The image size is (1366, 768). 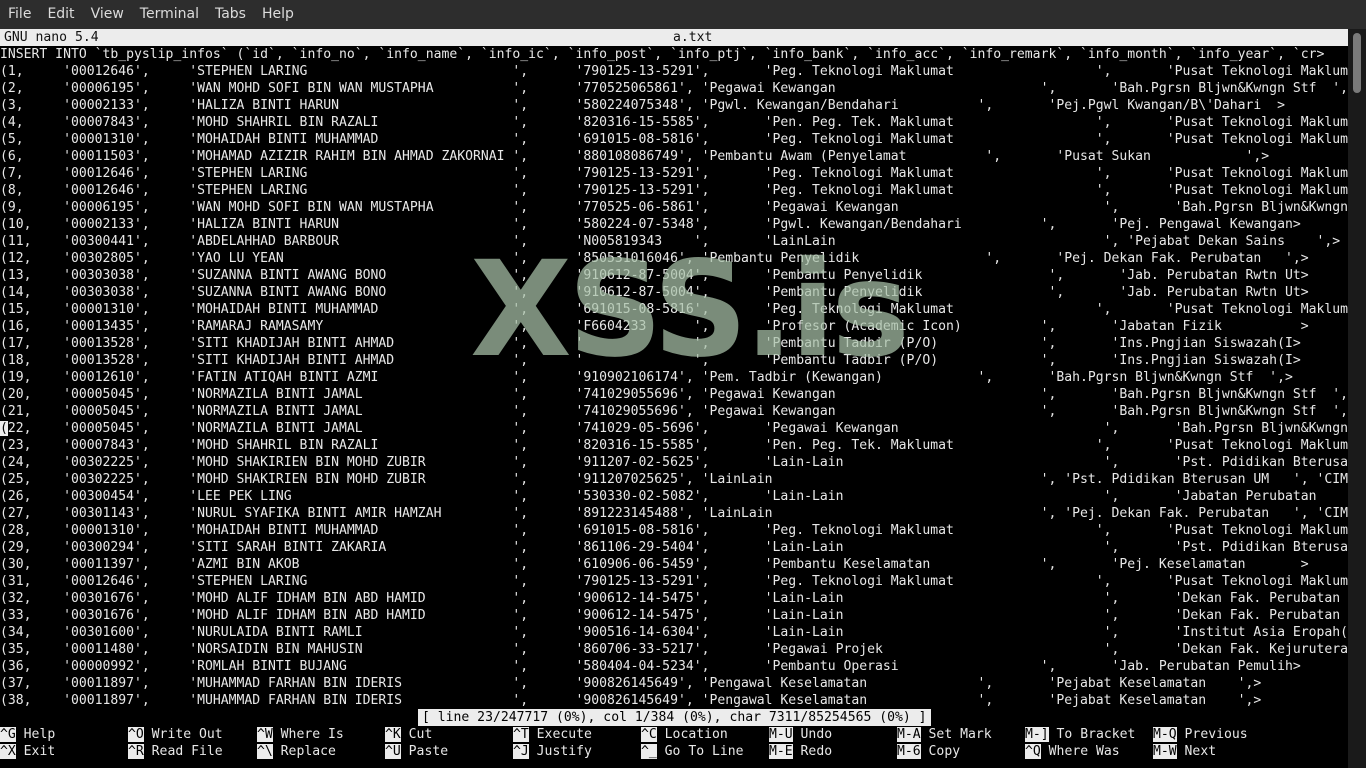 What do you see at coordinates (1165, 734) in the screenshot?
I see `shortcut-key: M-Q` at bounding box center [1165, 734].